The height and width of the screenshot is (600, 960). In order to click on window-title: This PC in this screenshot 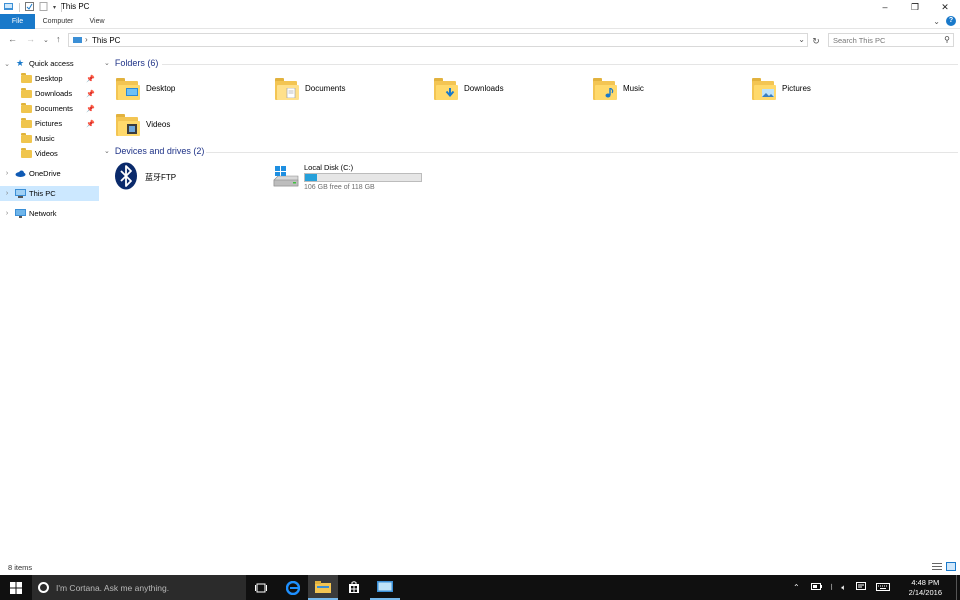, I will do `click(75, 6)`.